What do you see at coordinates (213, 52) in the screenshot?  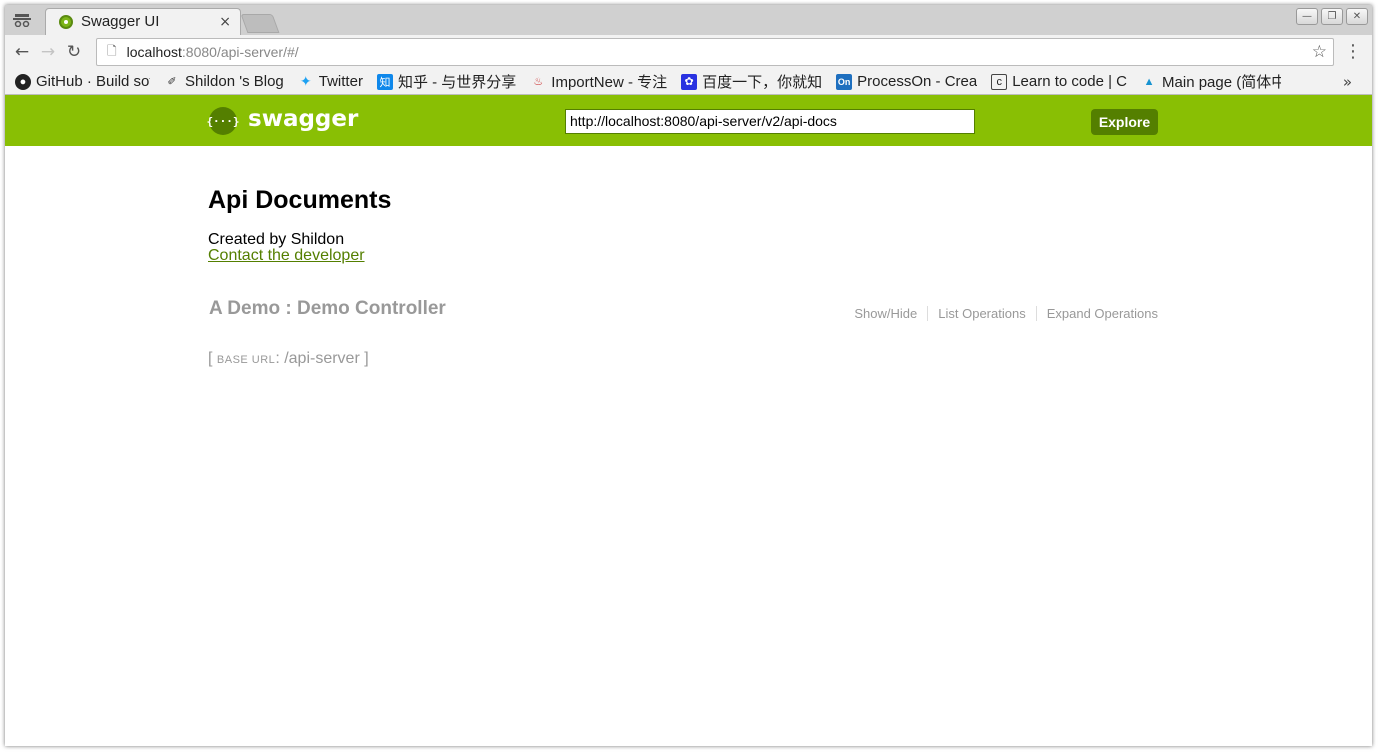 I see `address-url: localhost:8080/api-server/#/` at bounding box center [213, 52].